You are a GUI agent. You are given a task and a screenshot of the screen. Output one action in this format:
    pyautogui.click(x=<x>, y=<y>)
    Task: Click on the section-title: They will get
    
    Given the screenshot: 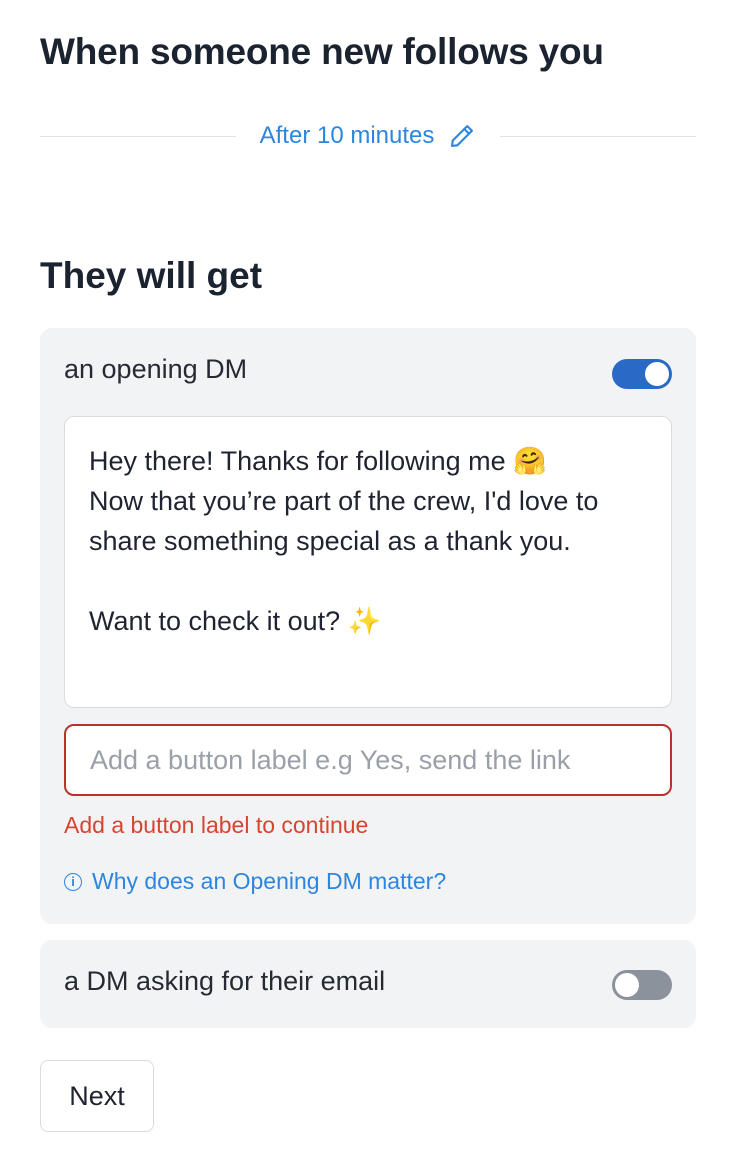 What is the action you would take?
    pyautogui.click(x=151, y=275)
    